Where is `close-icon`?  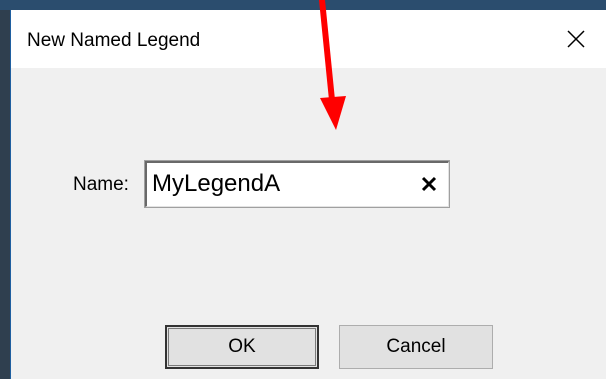
close-icon is located at coordinates (576, 39).